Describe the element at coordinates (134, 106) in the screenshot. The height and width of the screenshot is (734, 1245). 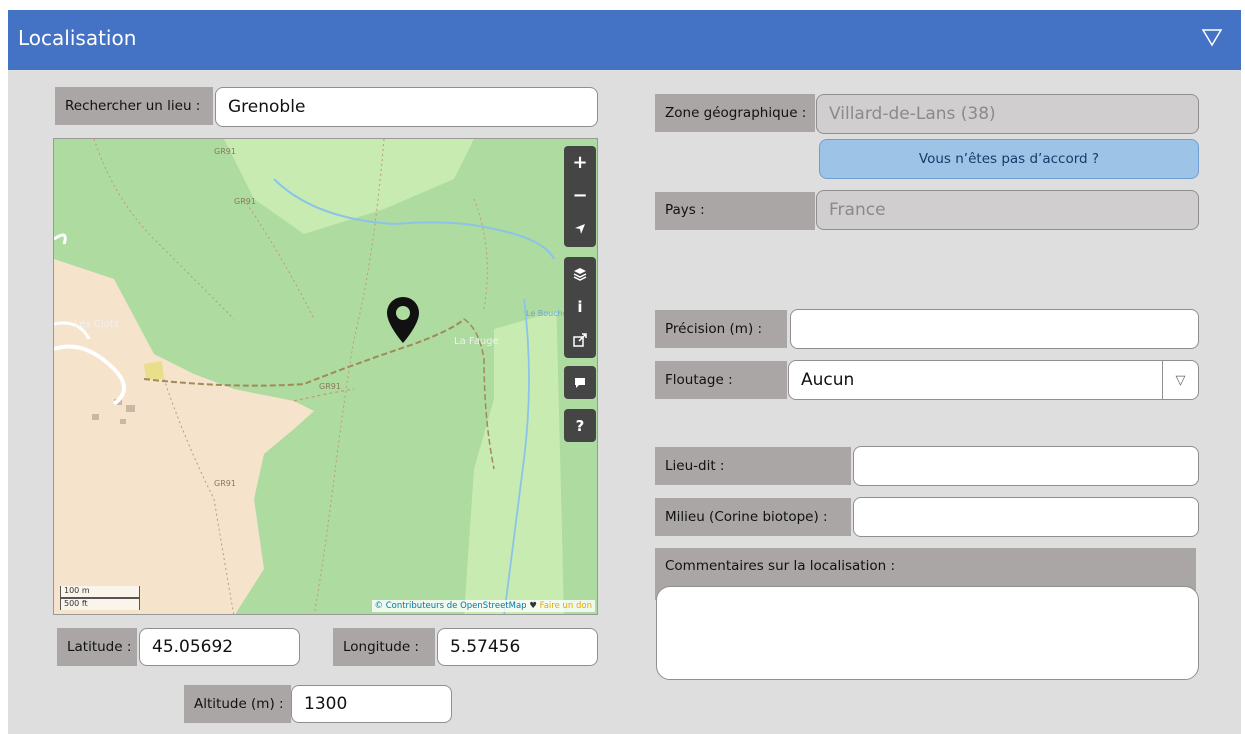
I see `search-label: Rechercher un lieu :` at that location.